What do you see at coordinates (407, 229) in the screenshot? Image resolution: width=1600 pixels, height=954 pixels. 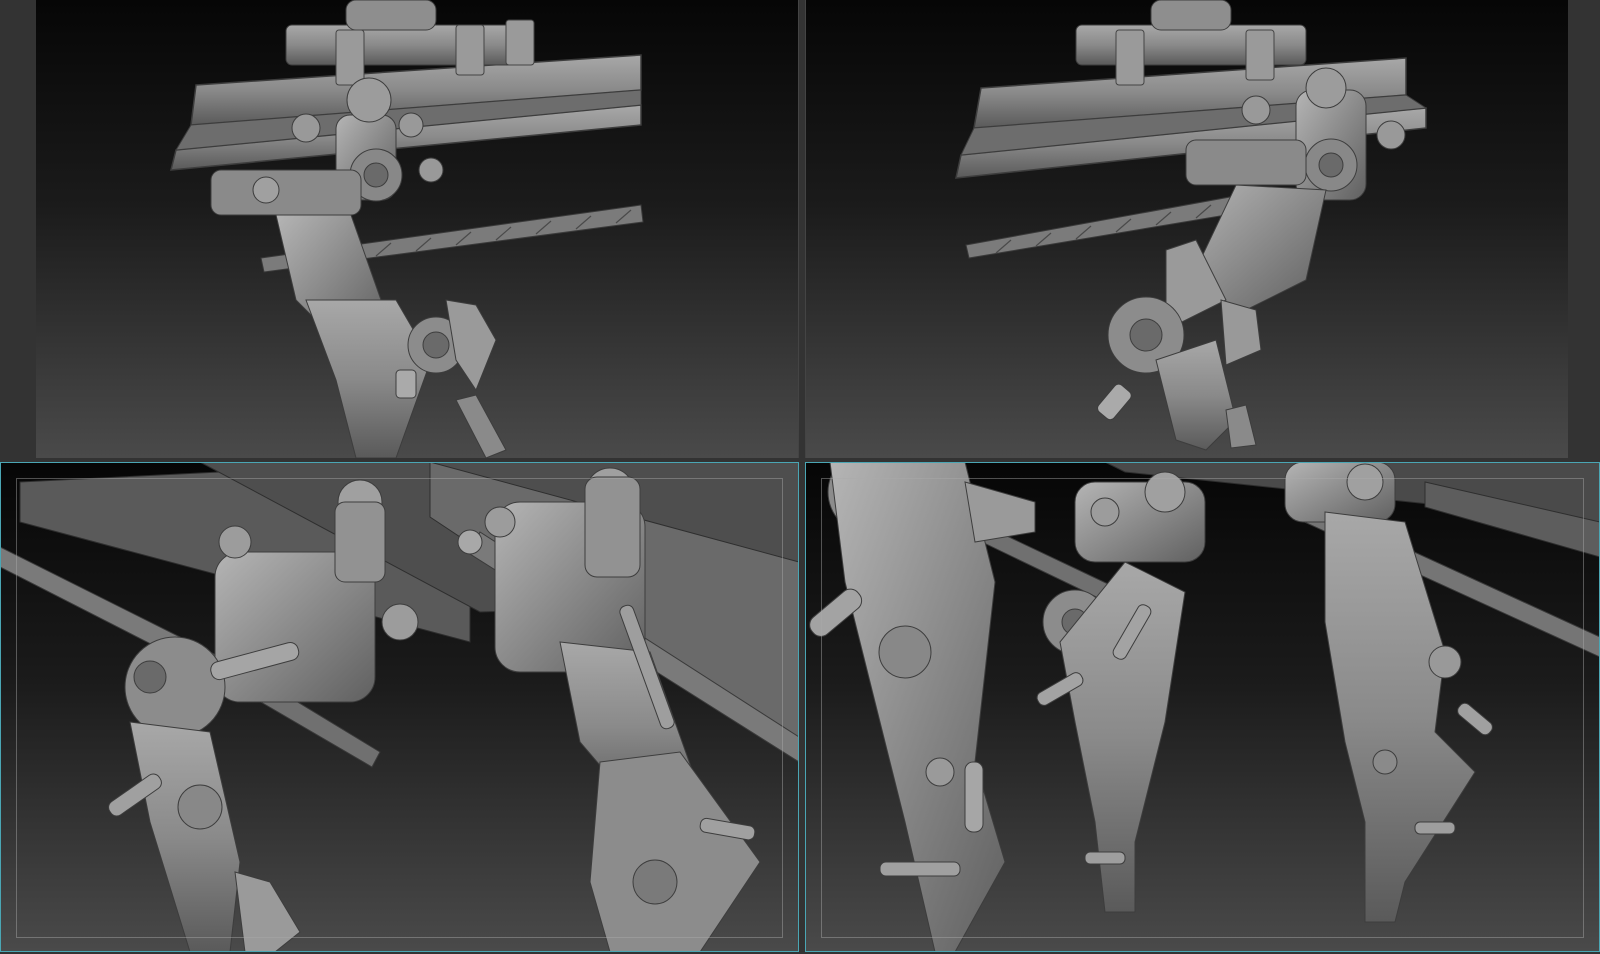 I see `render-rail-clamp-front` at bounding box center [407, 229].